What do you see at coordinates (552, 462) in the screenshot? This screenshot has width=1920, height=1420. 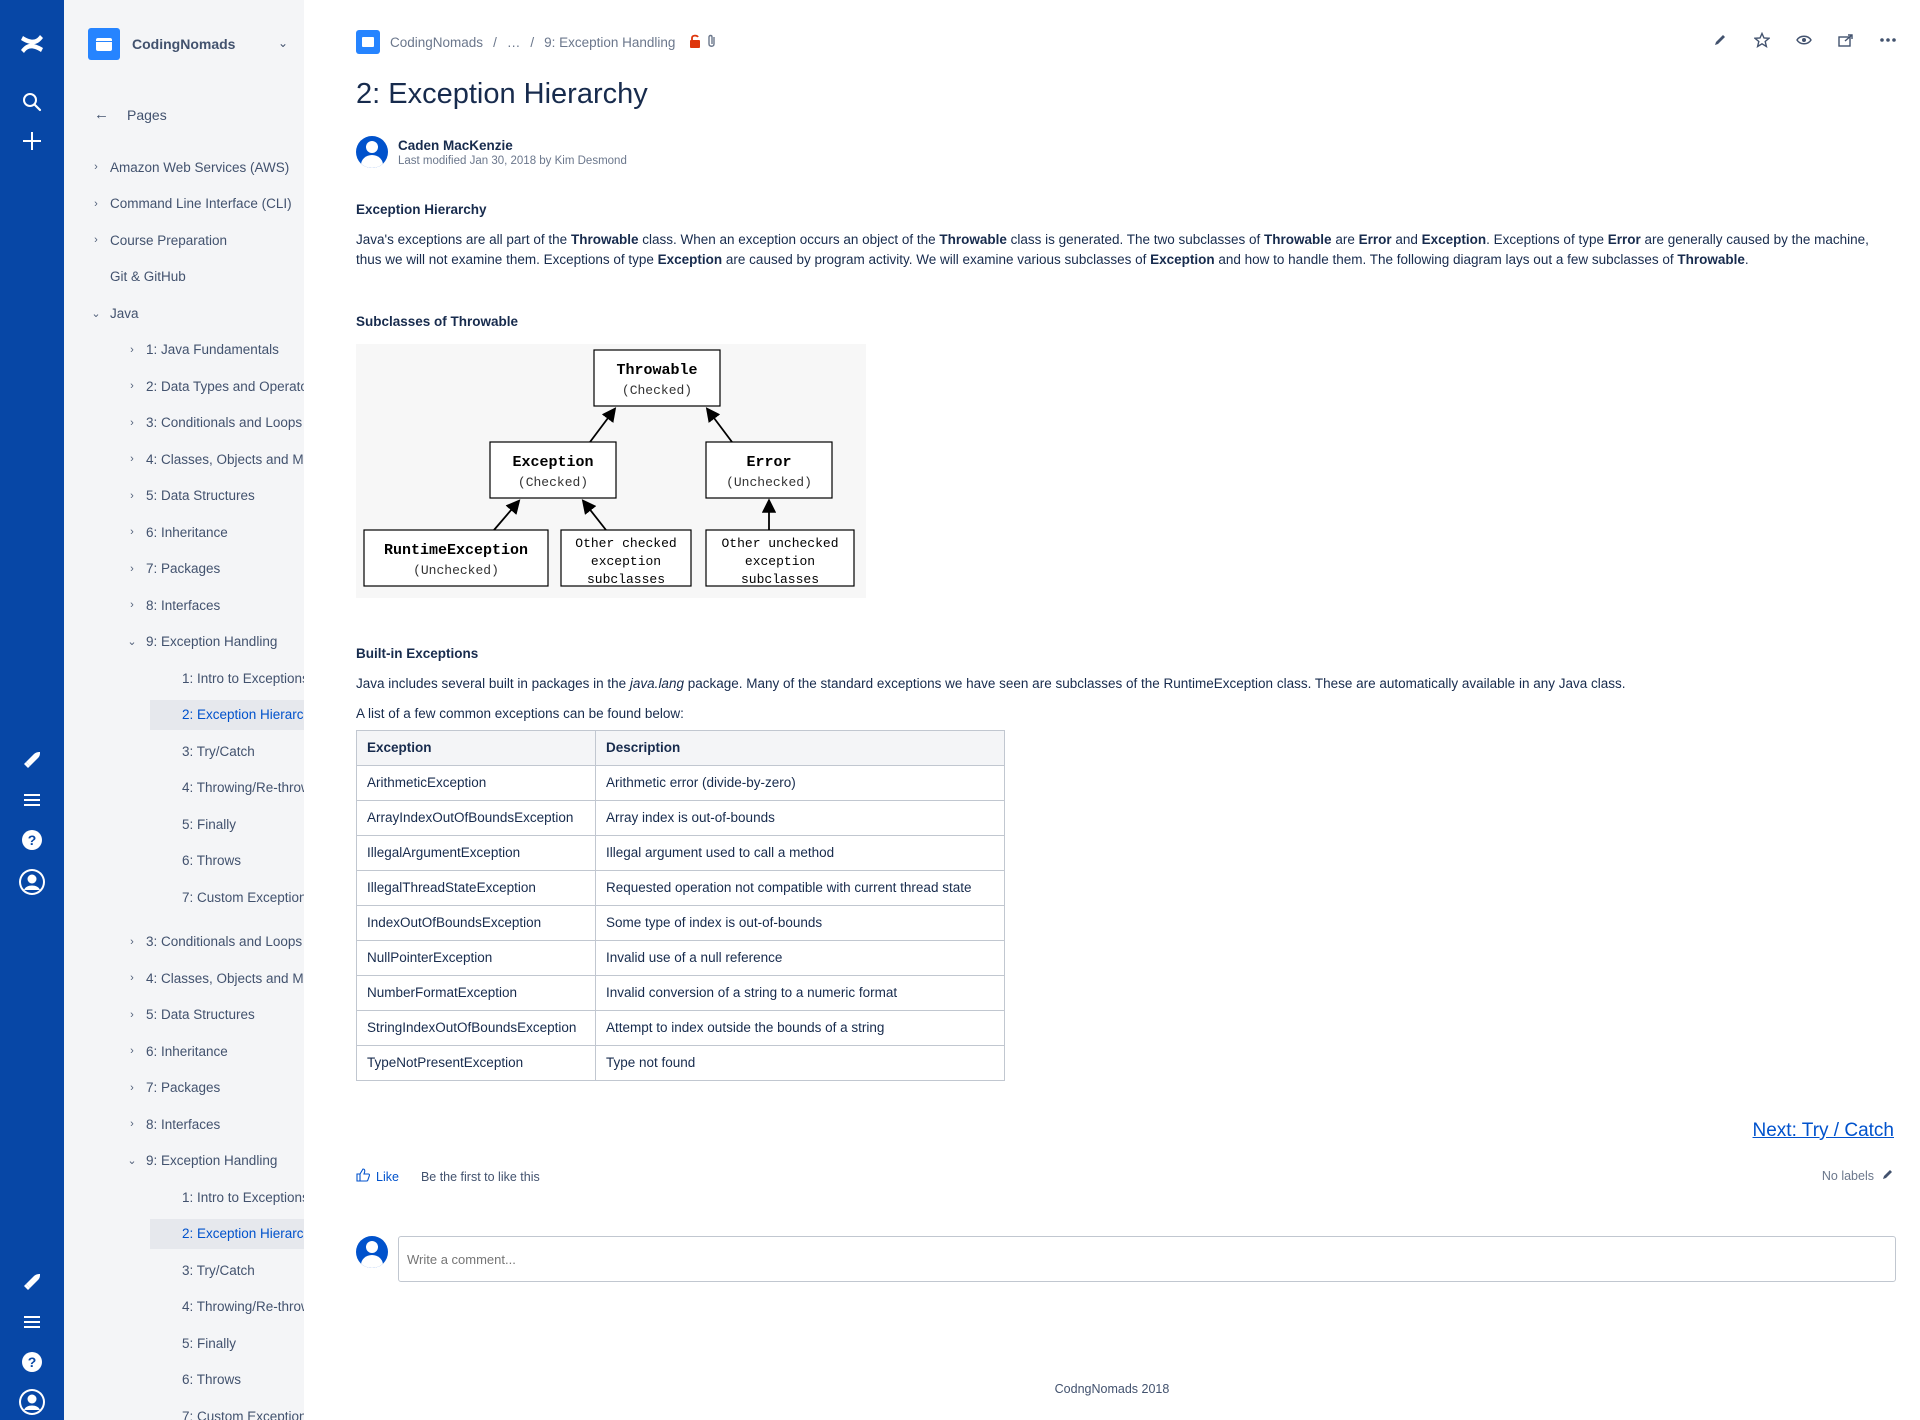 I see `exception-name: Exception` at bounding box center [552, 462].